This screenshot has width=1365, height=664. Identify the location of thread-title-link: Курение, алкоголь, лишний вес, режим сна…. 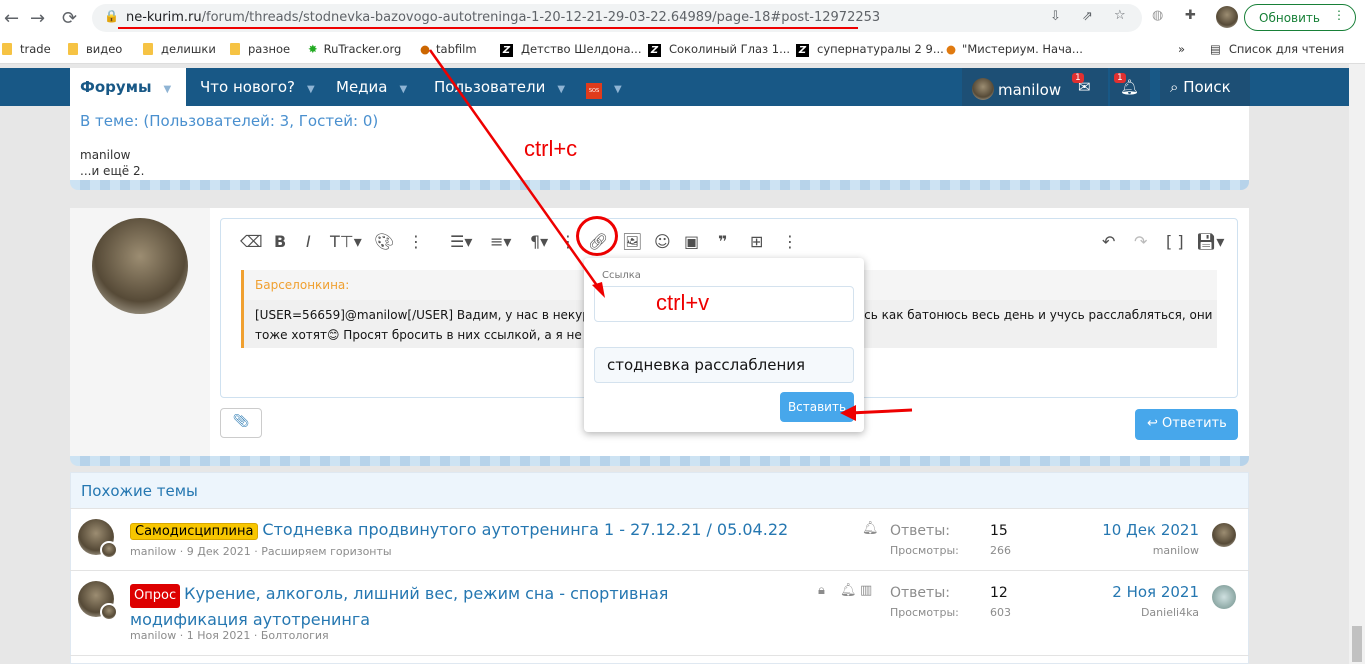
(399, 606).